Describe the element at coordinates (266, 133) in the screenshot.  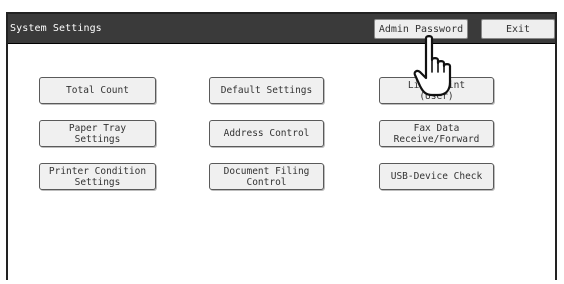
I see `address-control-button: Address Control` at that location.